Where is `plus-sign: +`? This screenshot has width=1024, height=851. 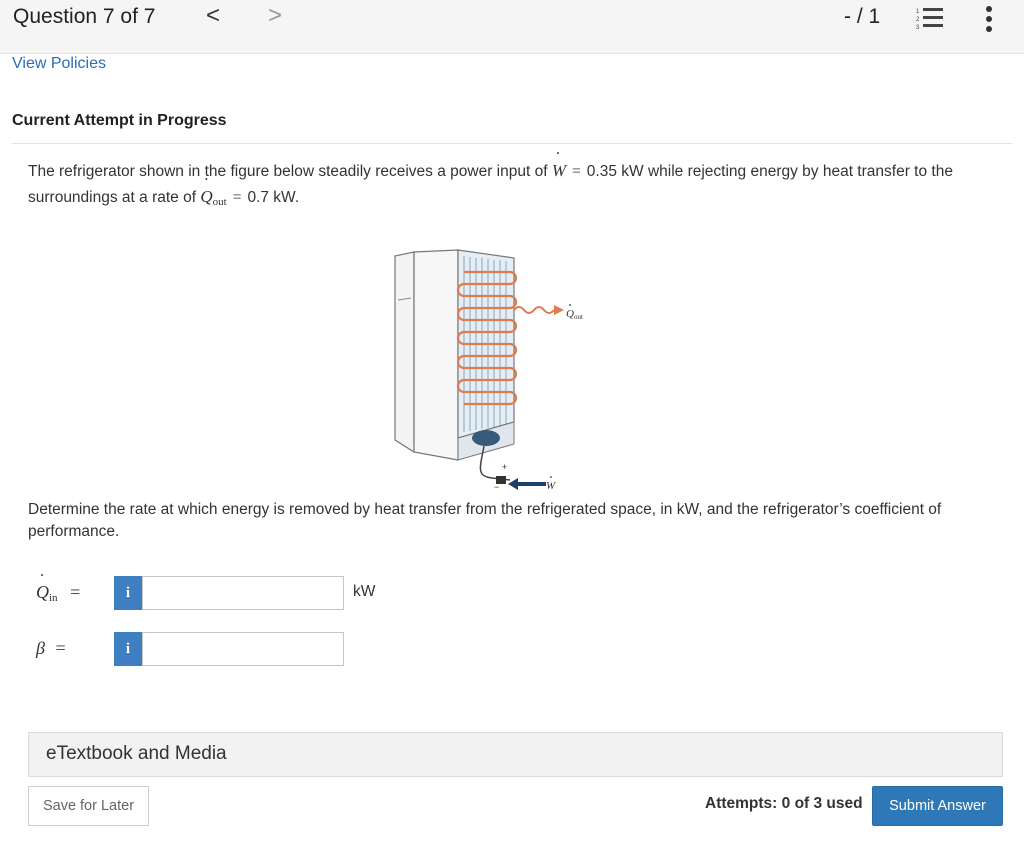 plus-sign: + is located at coordinates (504, 467).